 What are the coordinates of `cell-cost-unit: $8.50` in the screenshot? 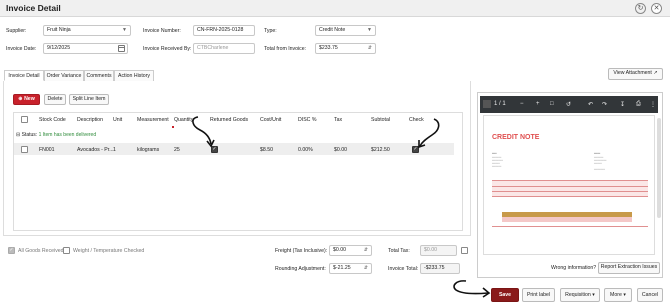 It's located at (266, 150).